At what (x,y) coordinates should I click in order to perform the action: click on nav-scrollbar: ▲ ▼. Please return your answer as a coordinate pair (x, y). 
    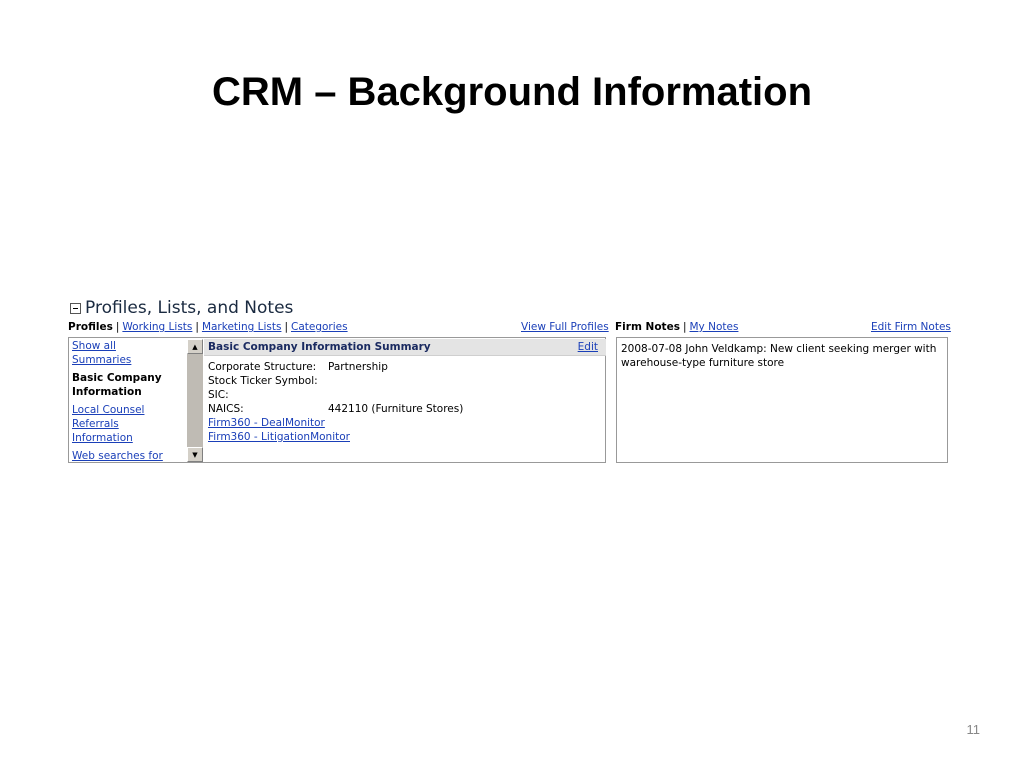
    Looking at the image, I should click on (195, 400).